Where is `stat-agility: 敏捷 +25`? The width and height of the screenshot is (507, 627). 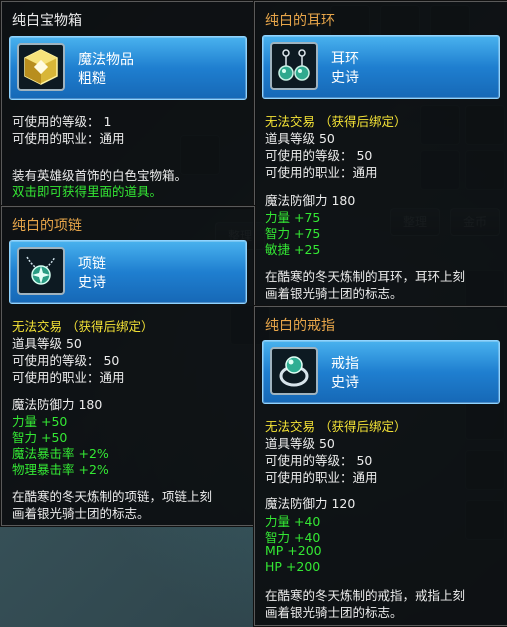
stat-agility: 敏捷 +25 is located at coordinates (293, 249).